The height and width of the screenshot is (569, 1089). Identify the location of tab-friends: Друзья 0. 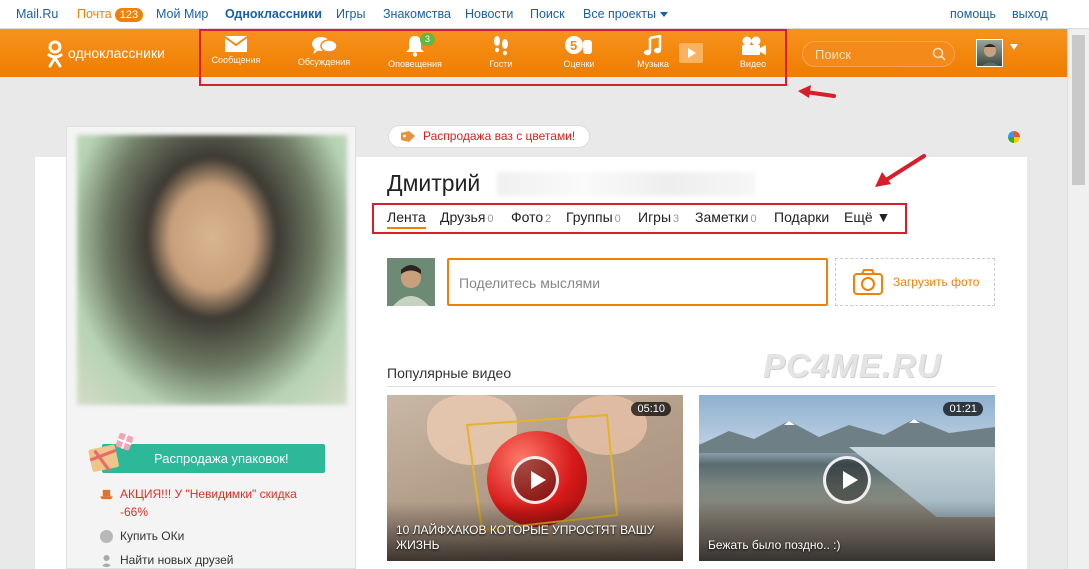
(467, 217).